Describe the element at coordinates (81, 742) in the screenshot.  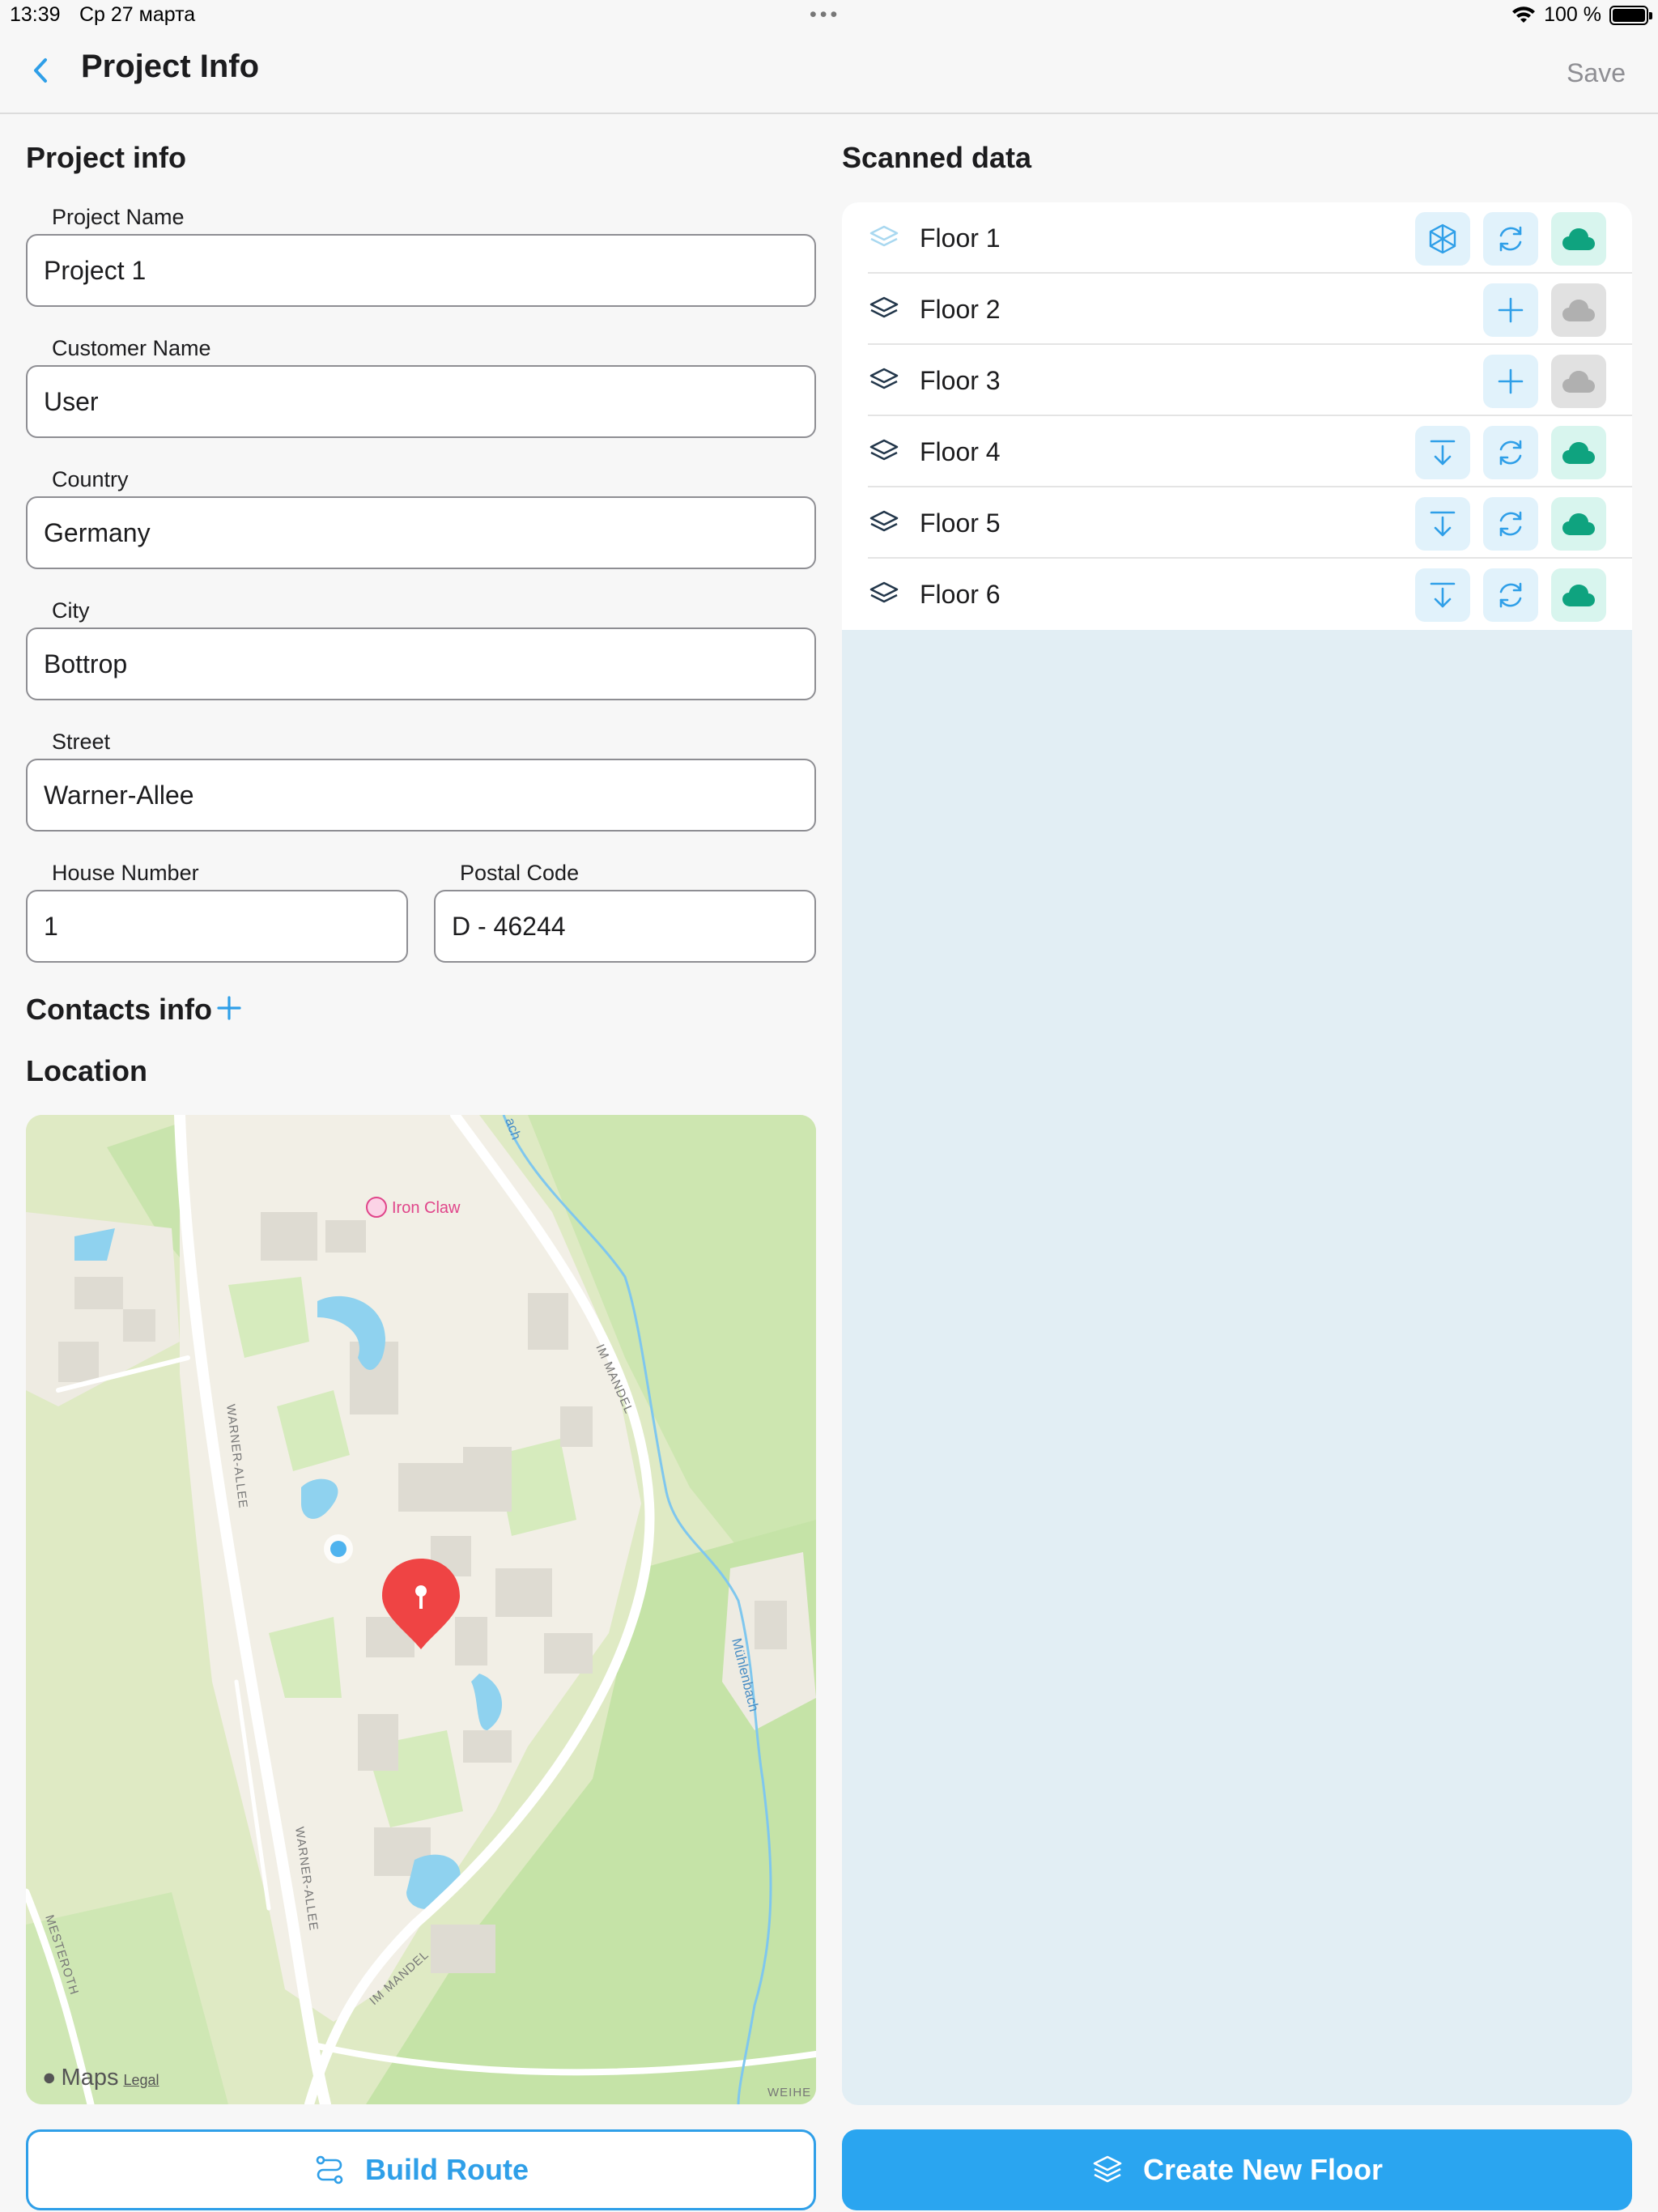
I see `street-label: Street` at that location.